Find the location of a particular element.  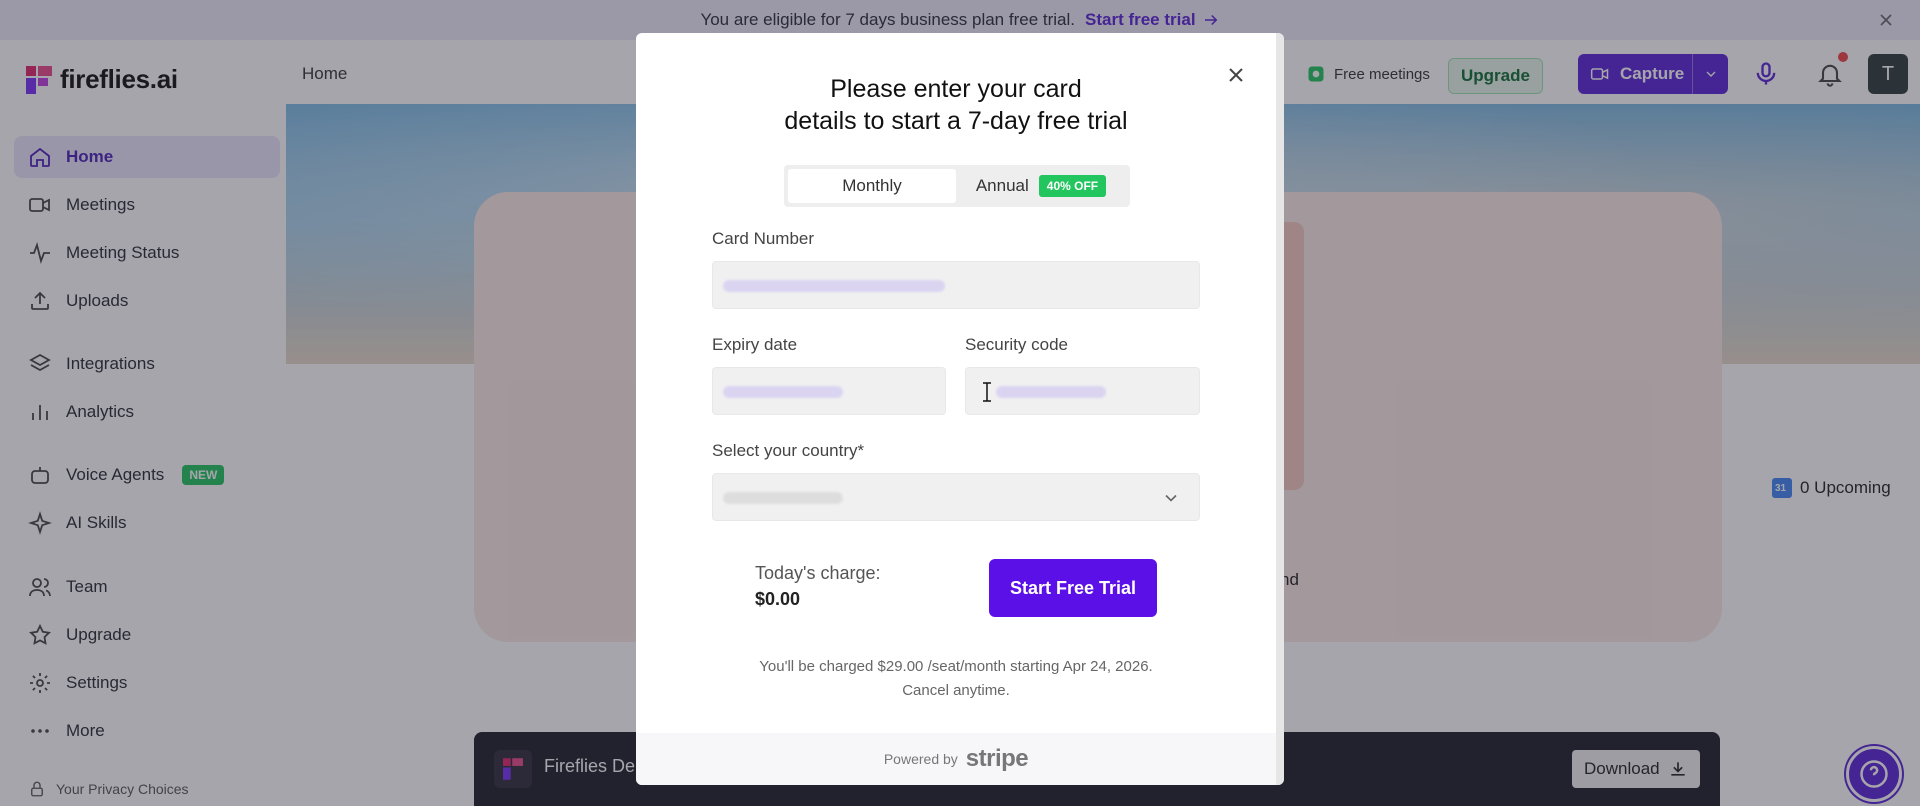

card-number-label: Card Number is located at coordinates (763, 238).